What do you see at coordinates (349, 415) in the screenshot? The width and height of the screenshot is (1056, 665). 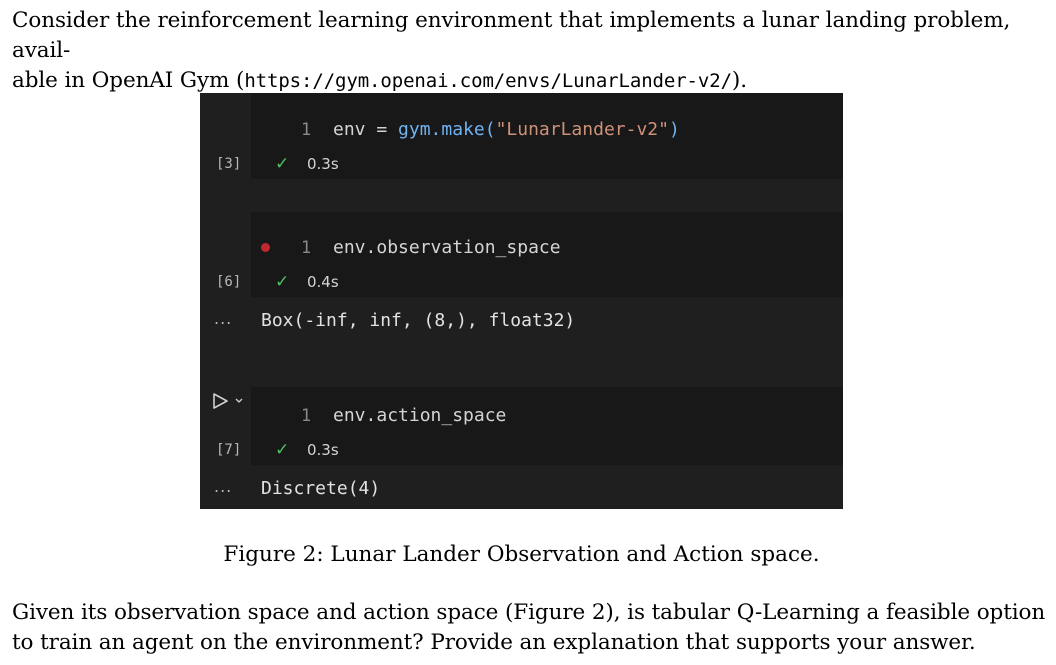 I see `cell-3-code-var: env` at bounding box center [349, 415].